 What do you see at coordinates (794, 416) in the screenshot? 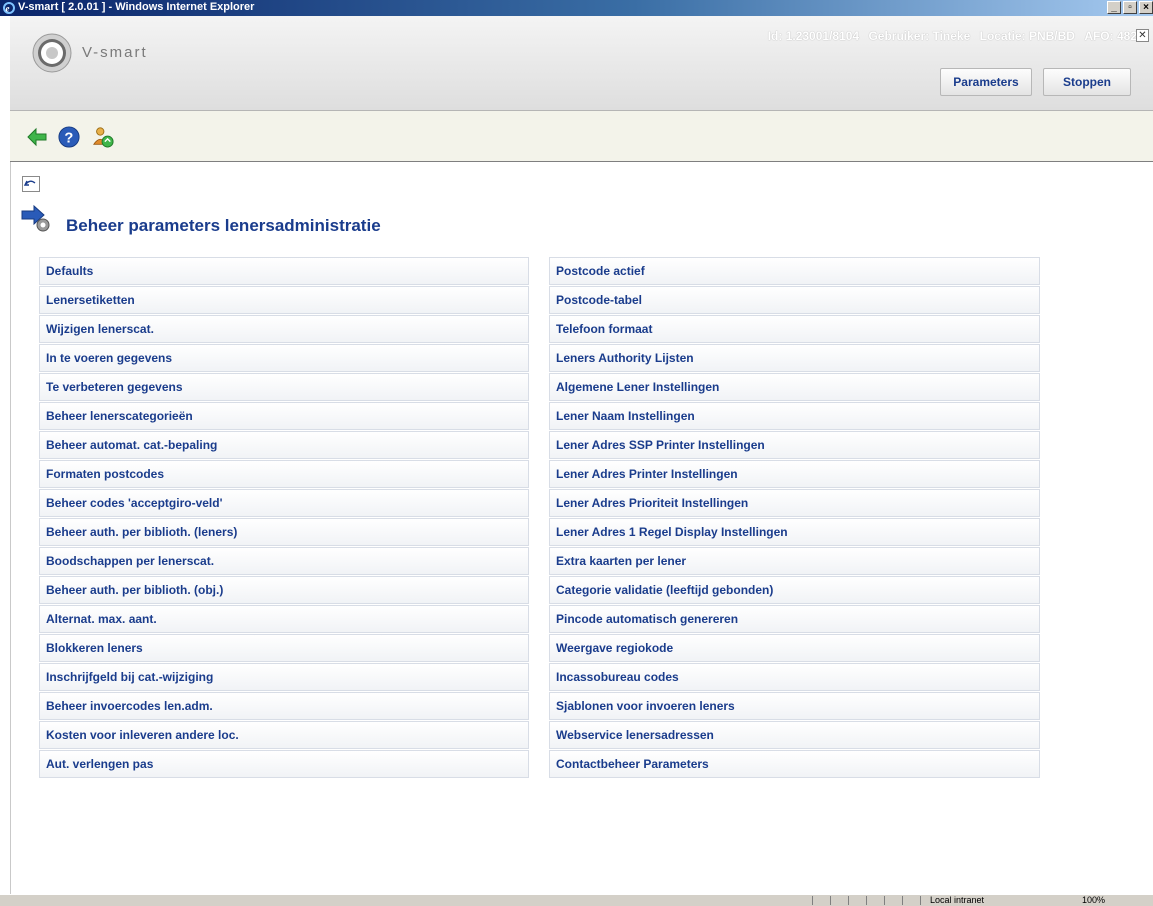
I see `menu-item: Lener Naam Instellingen` at bounding box center [794, 416].